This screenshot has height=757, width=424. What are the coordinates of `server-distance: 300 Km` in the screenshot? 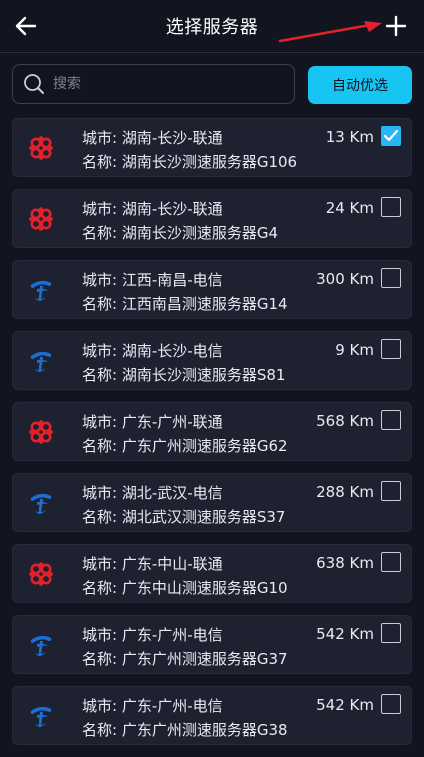 It's located at (345, 279).